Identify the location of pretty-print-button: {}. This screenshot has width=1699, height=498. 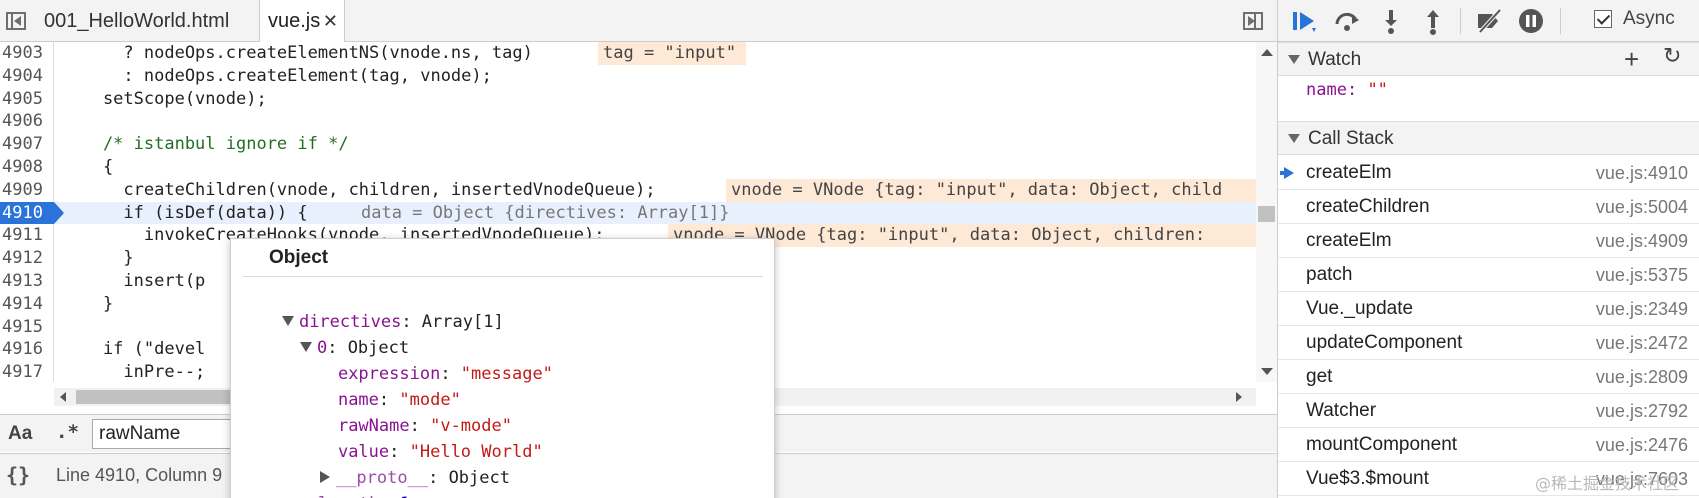
(18, 475).